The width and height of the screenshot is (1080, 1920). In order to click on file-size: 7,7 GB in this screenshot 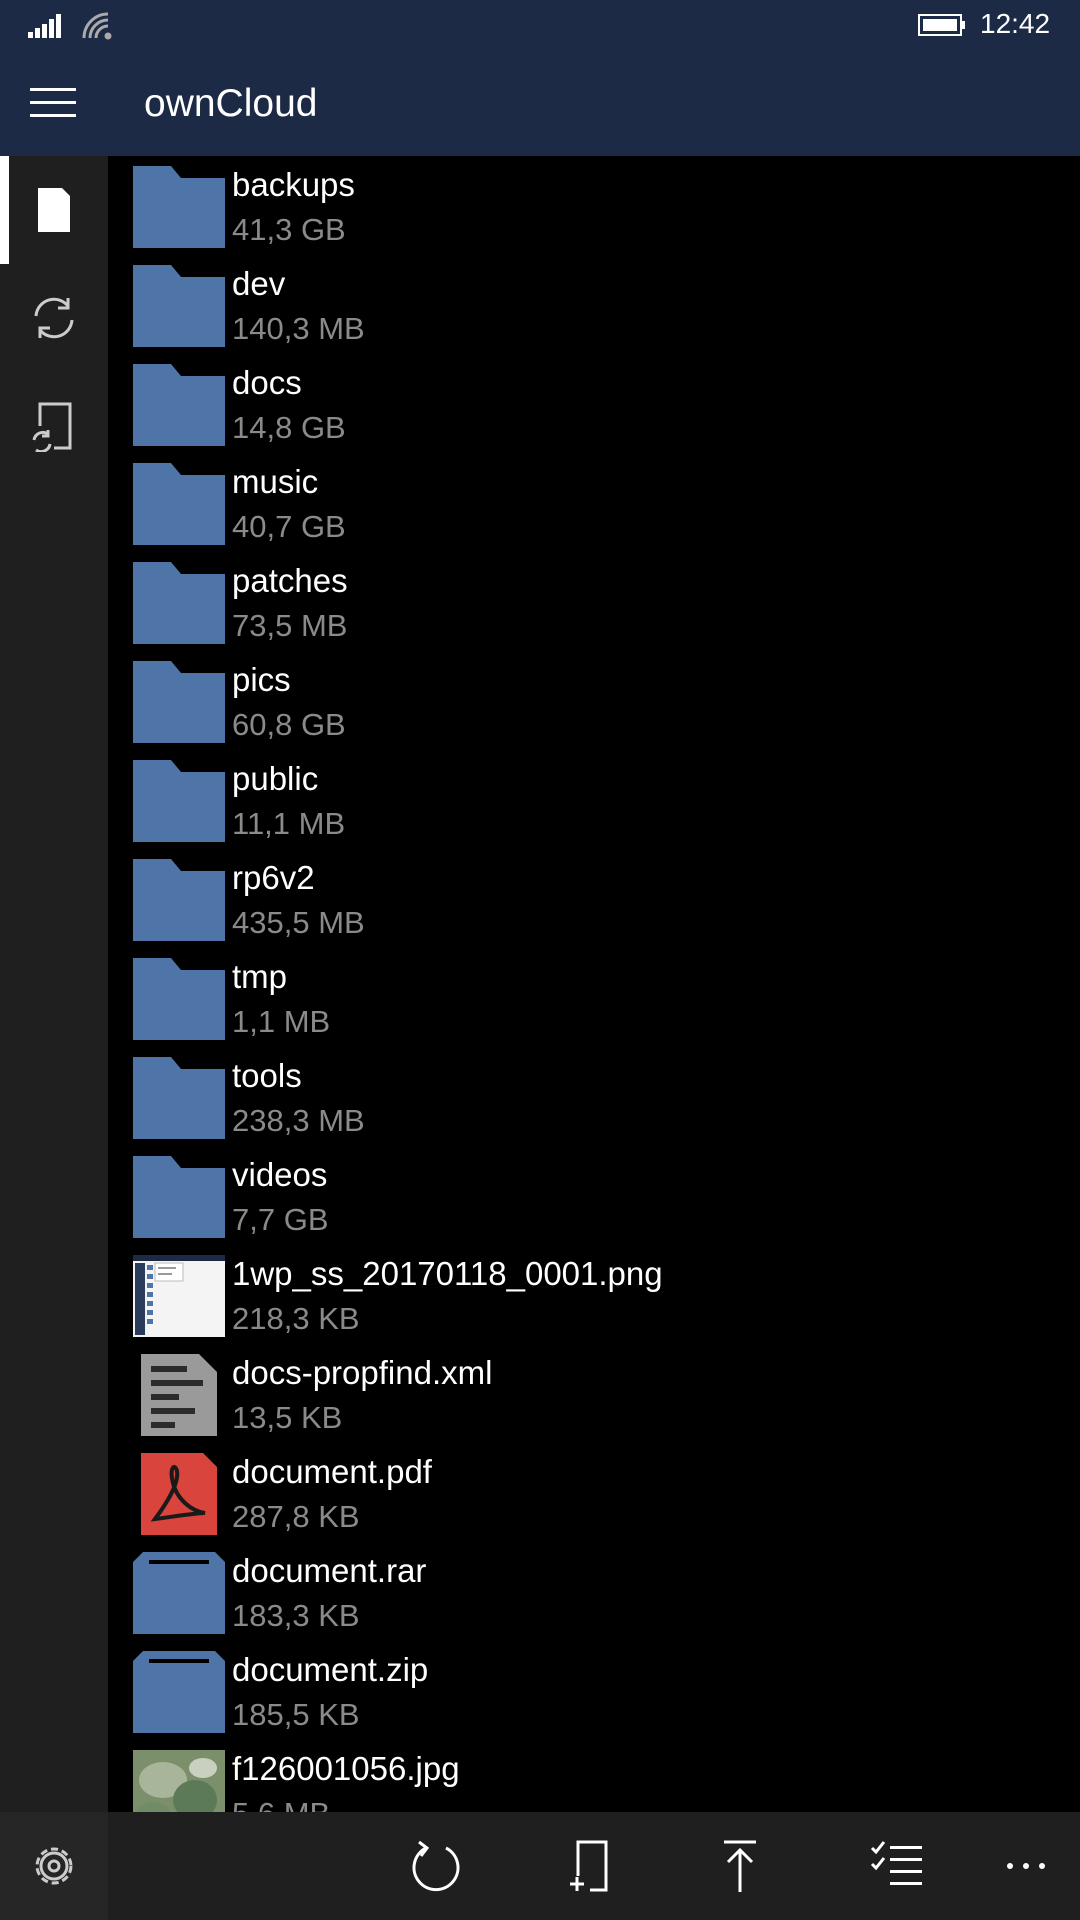, I will do `click(280, 1219)`.